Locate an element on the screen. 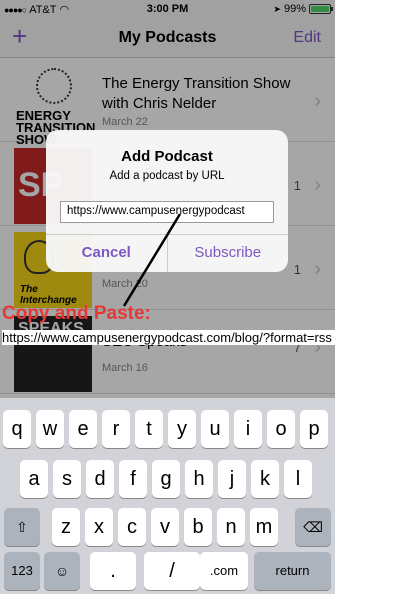 The width and height of the screenshot is (400, 594). key-o: o is located at coordinates (281, 429).